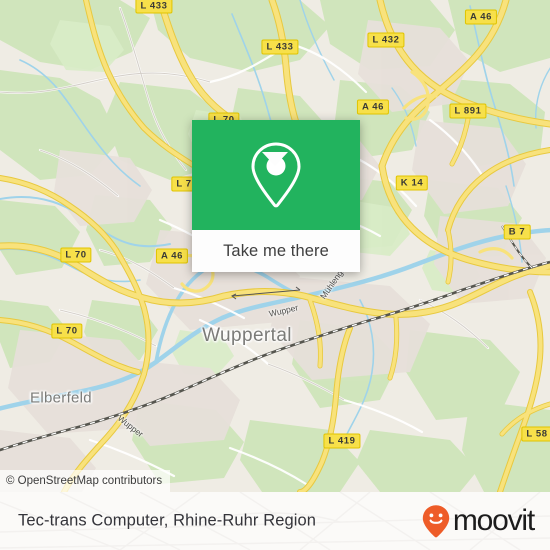 The width and height of the screenshot is (550, 550). I want to click on location-callout-card: Take me there, so click(276, 196).